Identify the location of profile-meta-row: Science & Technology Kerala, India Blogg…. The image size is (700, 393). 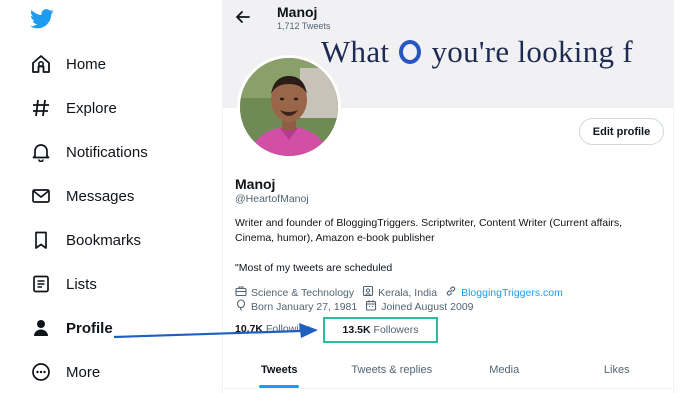
(403, 292).